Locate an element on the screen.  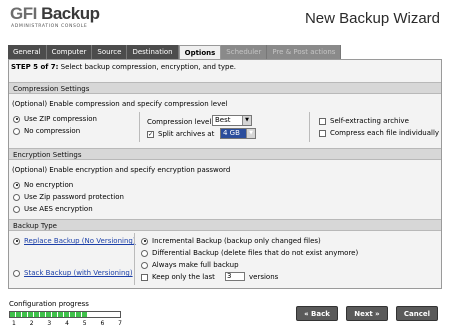
self-extracting-label: Self-extracting archive is located at coordinates (369, 121).